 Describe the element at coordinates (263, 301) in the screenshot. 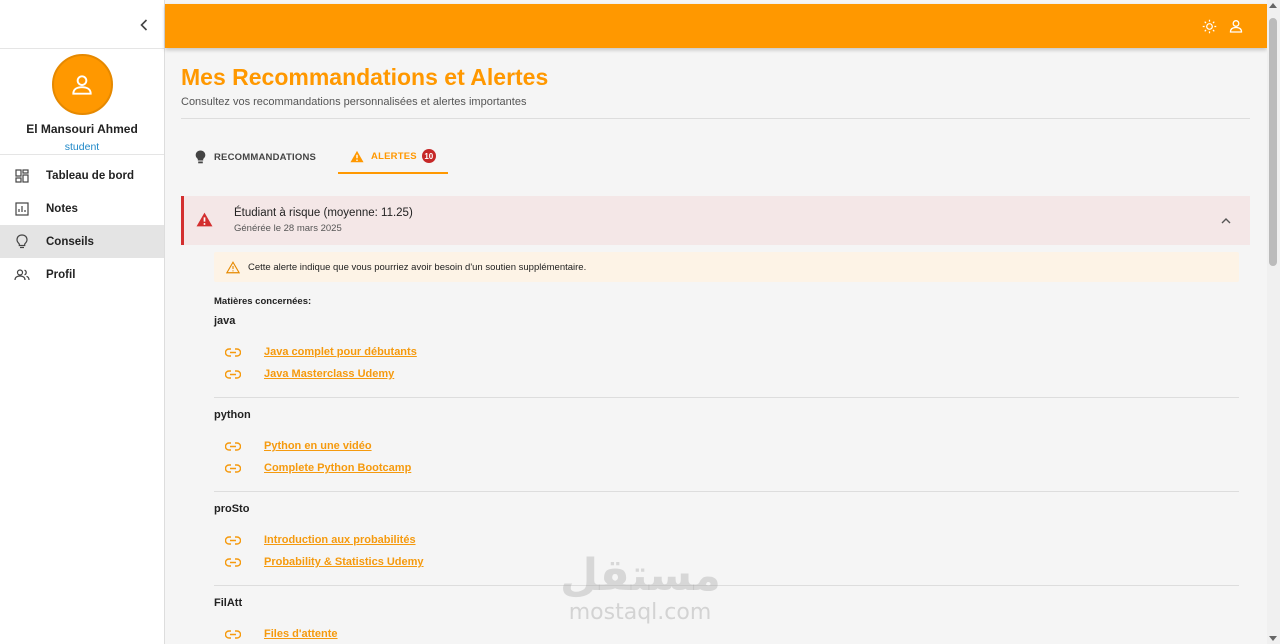

I see `subjects-label: Matières concernées:` at that location.